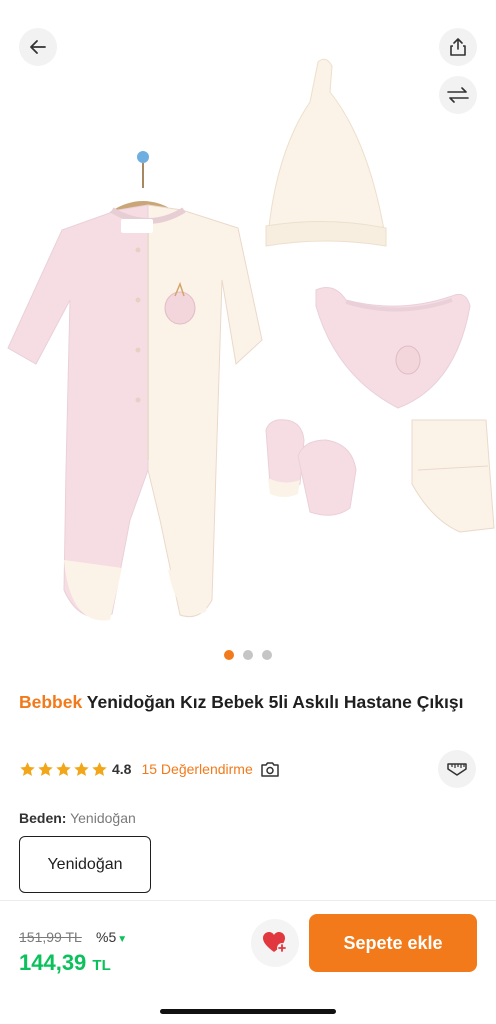 The image size is (496, 1024). Describe the element at coordinates (270, 769) in the screenshot. I see `camera-icon` at that location.